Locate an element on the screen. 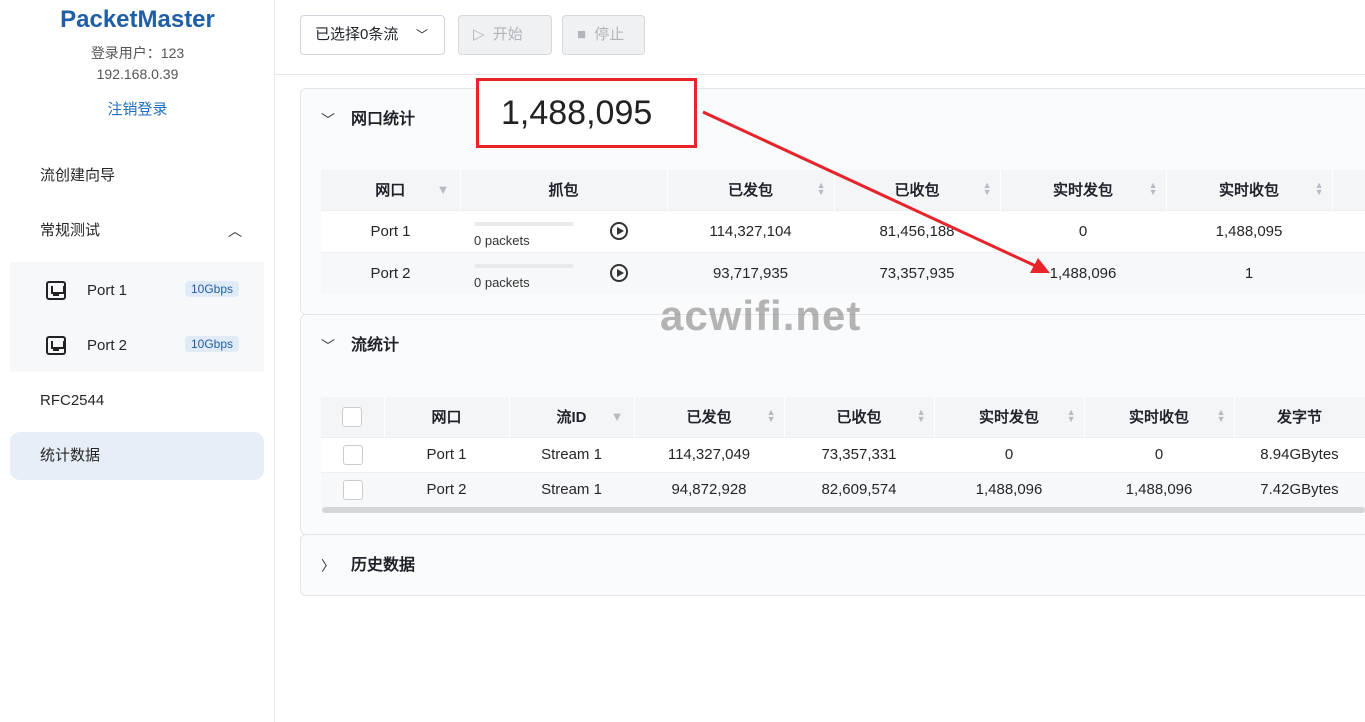 The image size is (1365, 722). nav-item-statistics: 统计数据 is located at coordinates (137, 456).